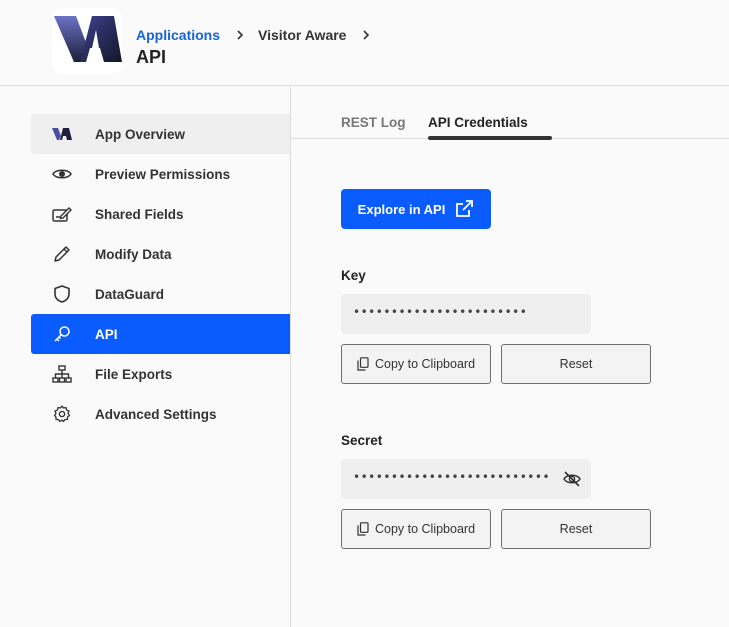 The image size is (729, 627). I want to click on sidebar-item-label: DataGuard, so click(130, 294).